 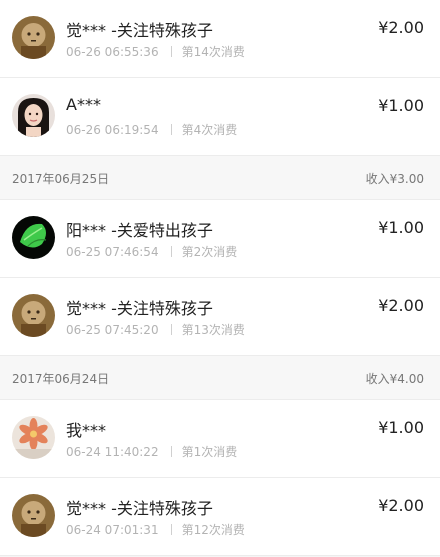 What do you see at coordinates (139, 230) in the screenshot?
I see `donor-name: 阳*** -关爱特出孩子` at bounding box center [139, 230].